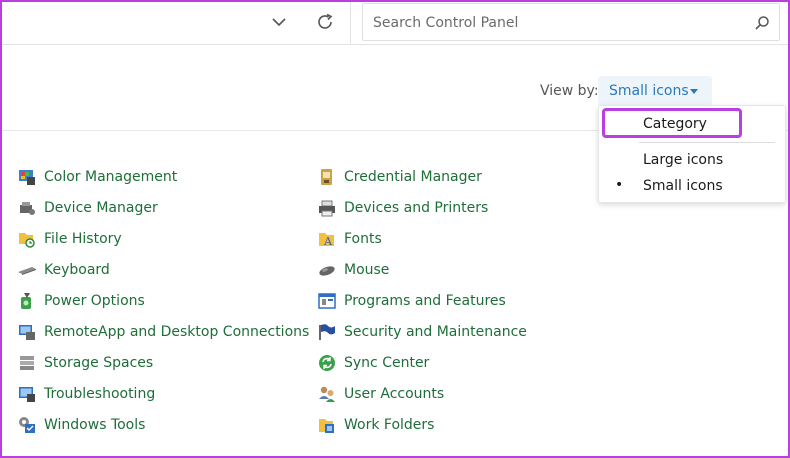 The width and height of the screenshot is (790, 458). What do you see at coordinates (327, 301) in the screenshot?
I see `programs-features-icon` at bounding box center [327, 301].